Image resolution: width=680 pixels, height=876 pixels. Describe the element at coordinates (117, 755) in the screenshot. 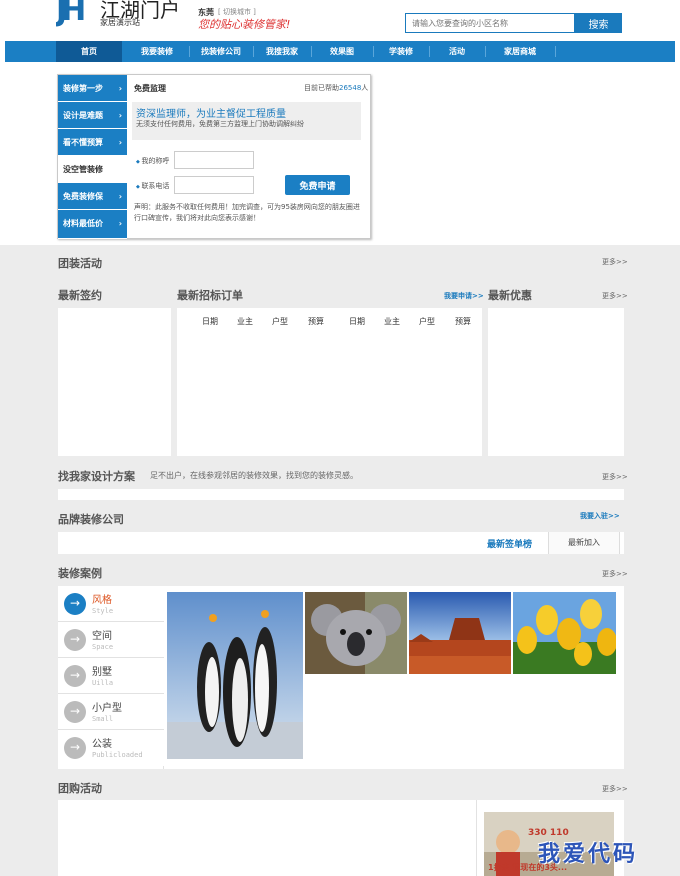

I see `case-en-name: Publicloaded` at that location.